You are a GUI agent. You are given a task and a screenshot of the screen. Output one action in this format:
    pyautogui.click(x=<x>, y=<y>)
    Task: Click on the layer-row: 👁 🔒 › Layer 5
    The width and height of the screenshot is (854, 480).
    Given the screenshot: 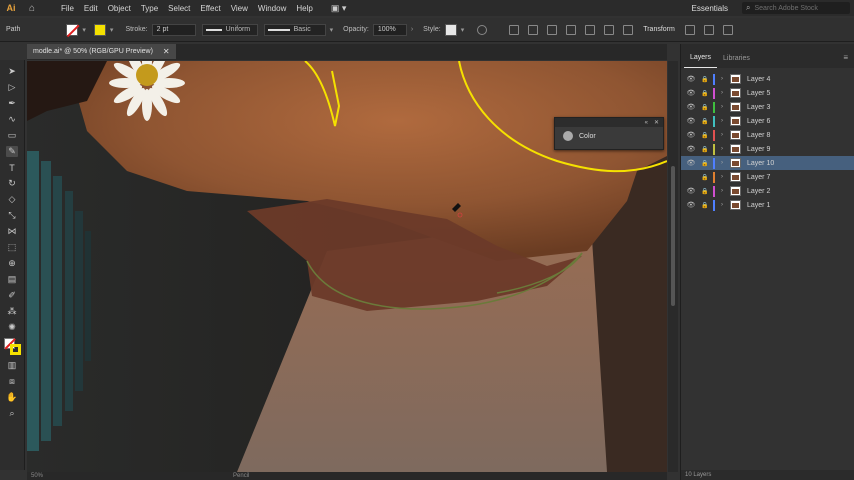 What is the action you would take?
    pyautogui.click(x=767, y=93)
    